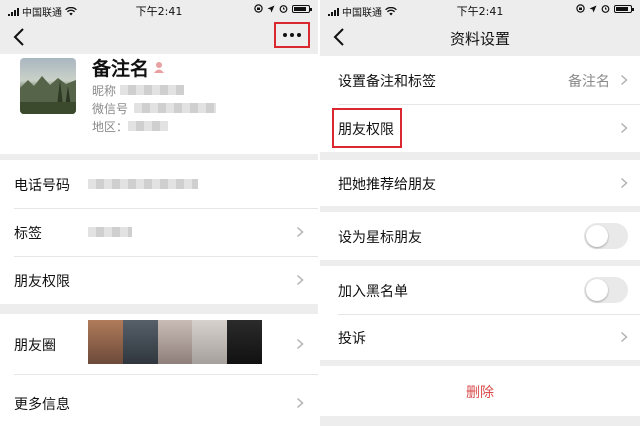 The height and width of the screenshot is (426, 640). Describe the element at coordinates (380, 238) in the screenshot. I see `star-friend-label: 设为星标朋友` at that location.